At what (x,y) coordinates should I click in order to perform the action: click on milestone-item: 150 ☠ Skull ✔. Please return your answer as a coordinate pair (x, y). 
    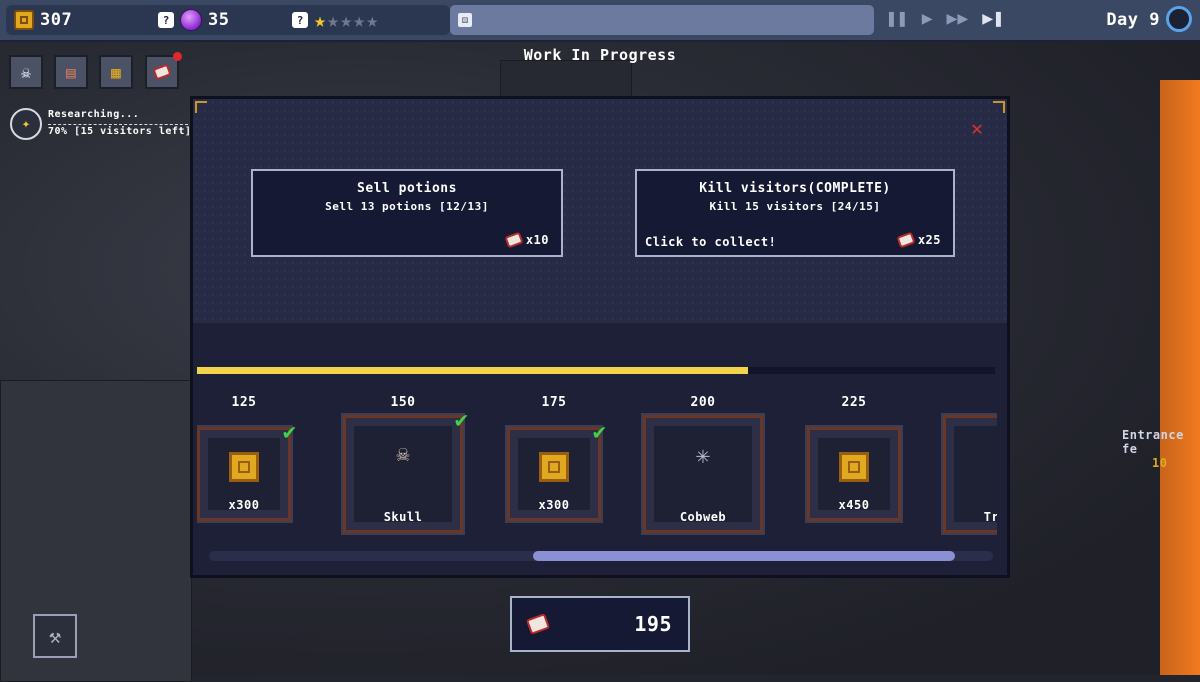
    Looking at the image, I should click on (404, 465).